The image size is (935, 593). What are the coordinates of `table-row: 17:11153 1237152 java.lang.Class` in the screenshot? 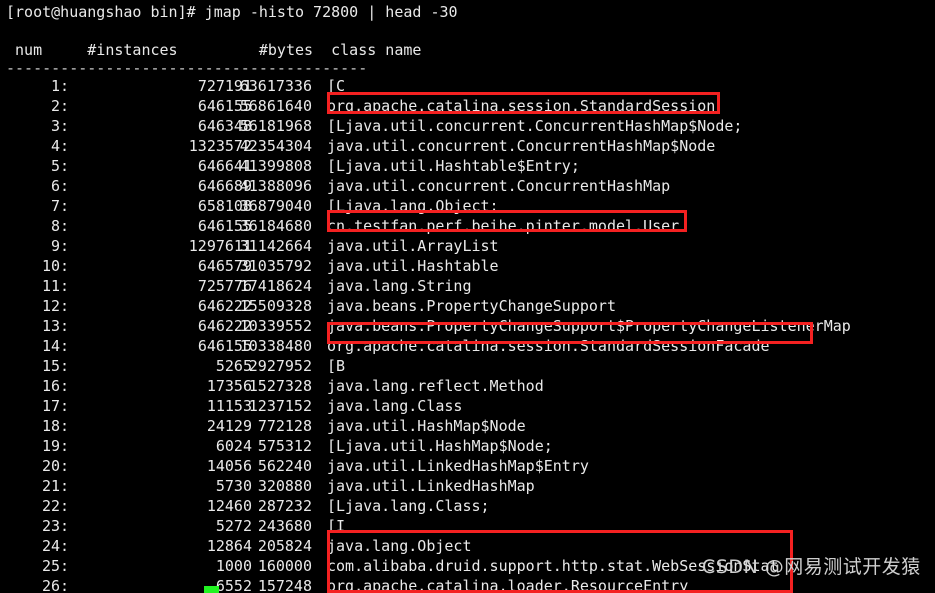 It's located at (467, 406).